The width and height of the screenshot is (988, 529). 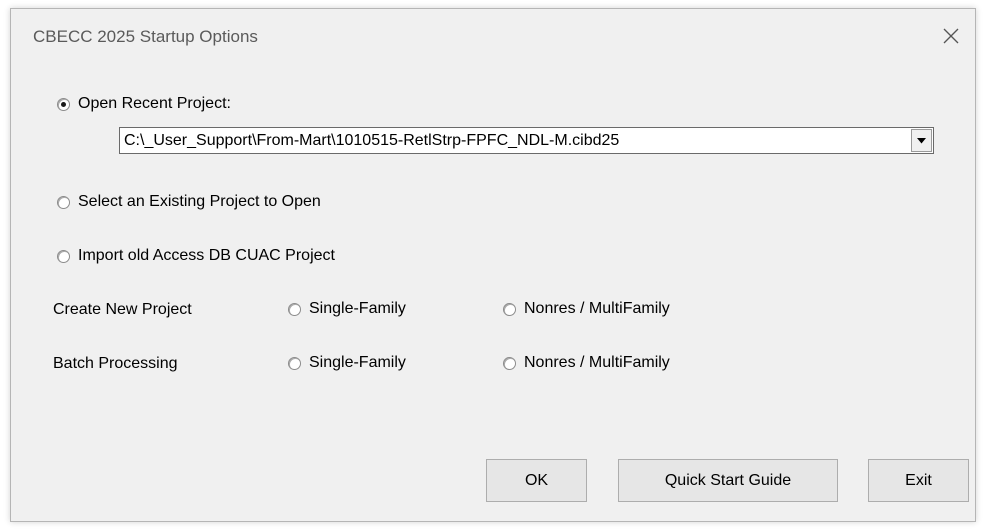 I want to click on exit-button: Exit, so click(x=918, y=480).